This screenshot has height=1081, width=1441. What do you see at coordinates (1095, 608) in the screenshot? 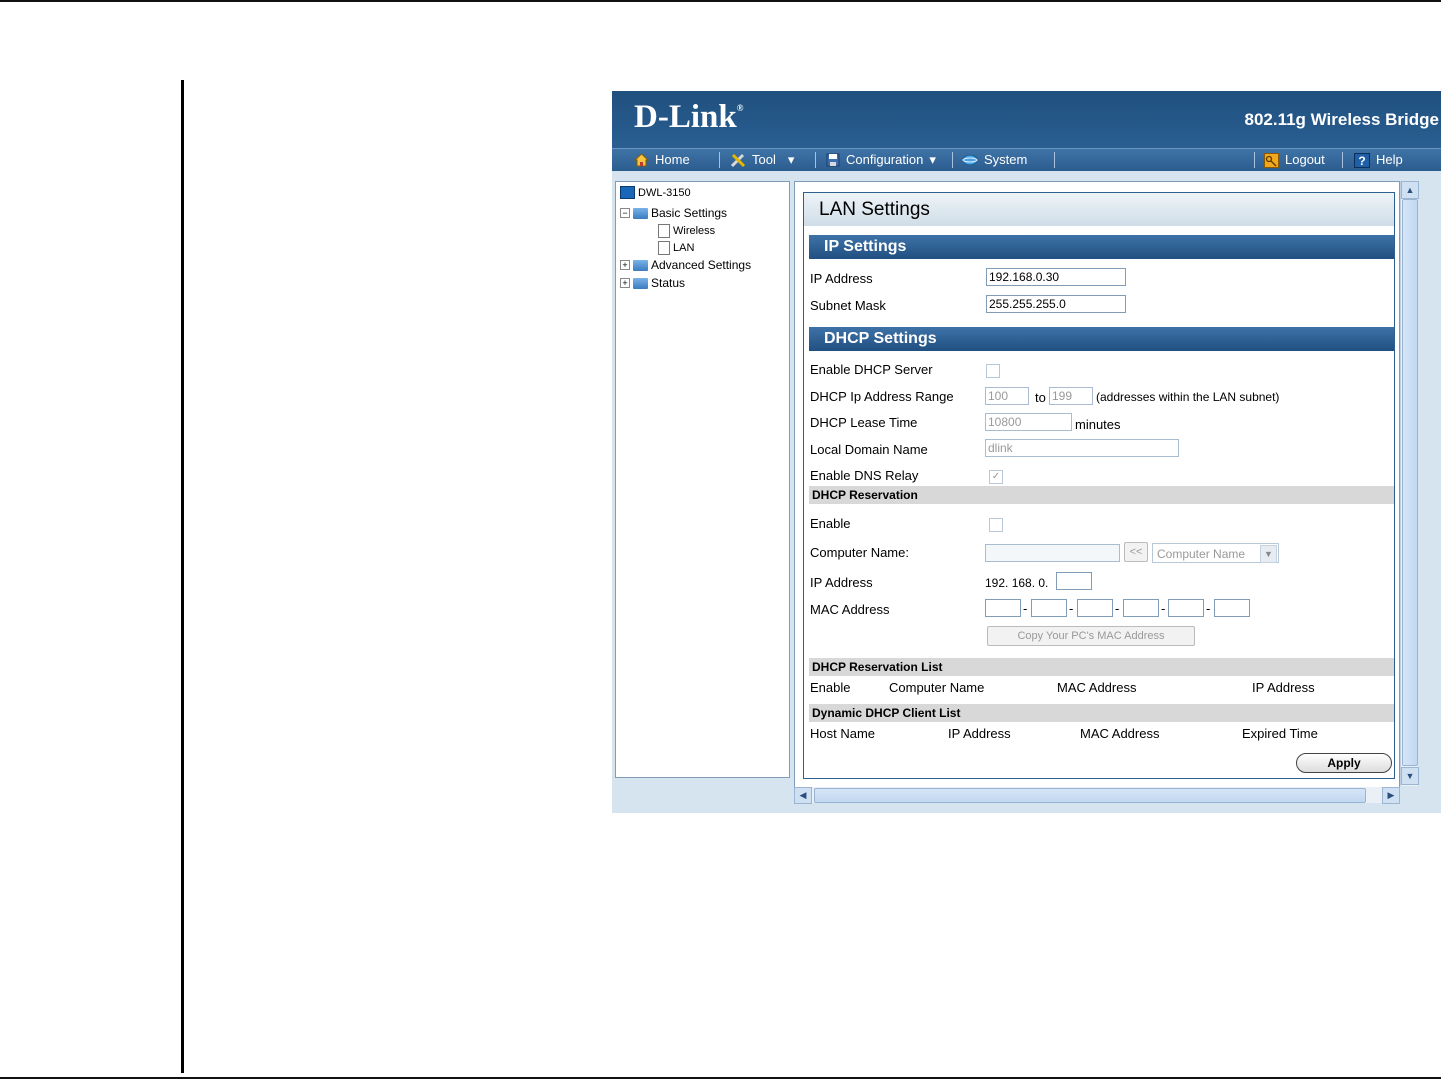
I see `mac-octet-3-input` at bounding box center [1095, 608].